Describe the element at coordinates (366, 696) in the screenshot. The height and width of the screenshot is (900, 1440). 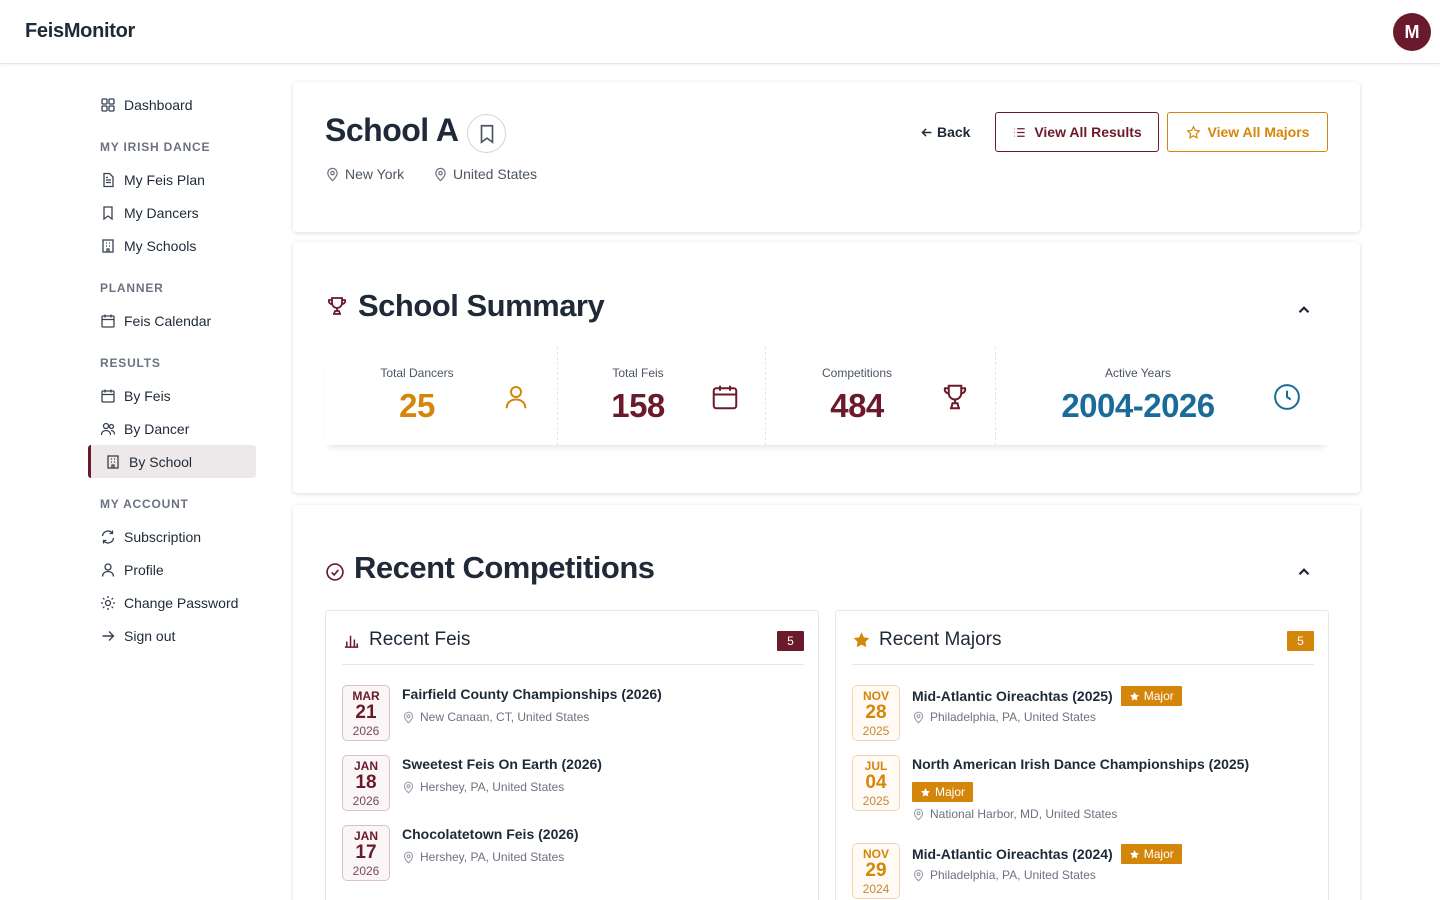
I see `date-month: MAR` at that location.